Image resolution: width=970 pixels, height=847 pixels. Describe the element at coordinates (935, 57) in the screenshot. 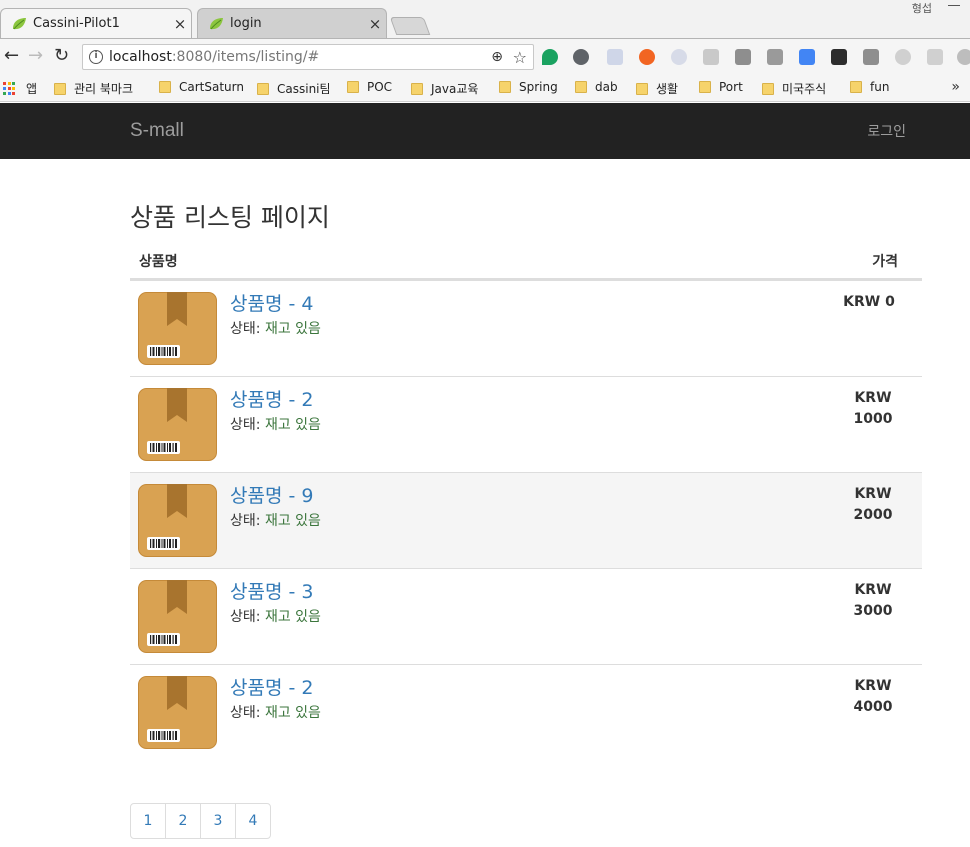

I see `extension-video-icon` at that location.